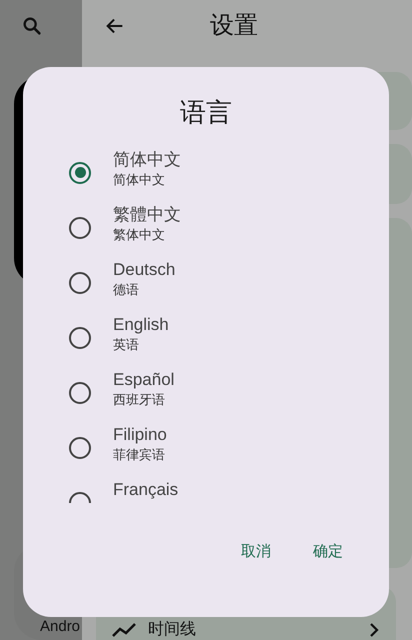 The image size is (412, 640). Describe the element at coordinates (32, 26) in the screenshot. I see `search-icon` at that location.